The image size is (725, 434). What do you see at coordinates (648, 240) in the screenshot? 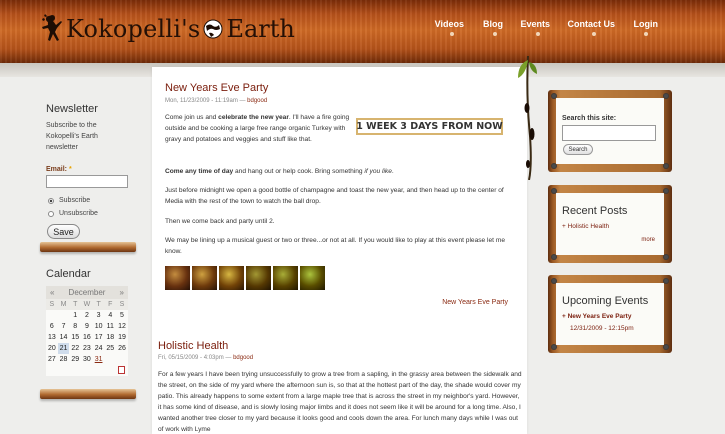
I see `more-link: more` at bounding box center [648, 240].